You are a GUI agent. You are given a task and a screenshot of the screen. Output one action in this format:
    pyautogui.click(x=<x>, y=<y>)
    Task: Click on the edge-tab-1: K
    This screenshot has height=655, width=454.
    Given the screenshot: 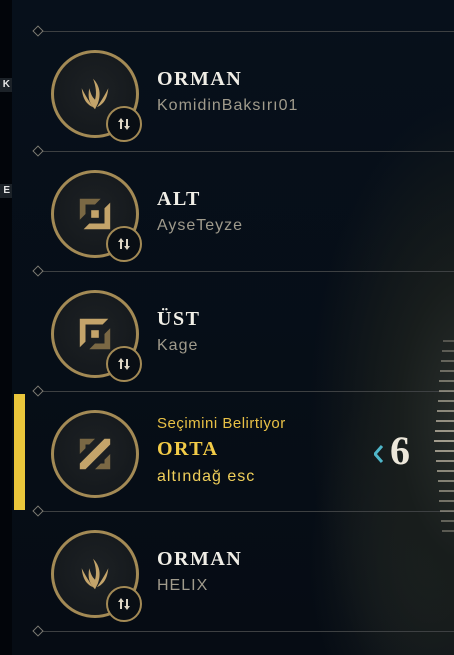 What is the action you would take?
    pyautogui.click(x=6, y=85)
    